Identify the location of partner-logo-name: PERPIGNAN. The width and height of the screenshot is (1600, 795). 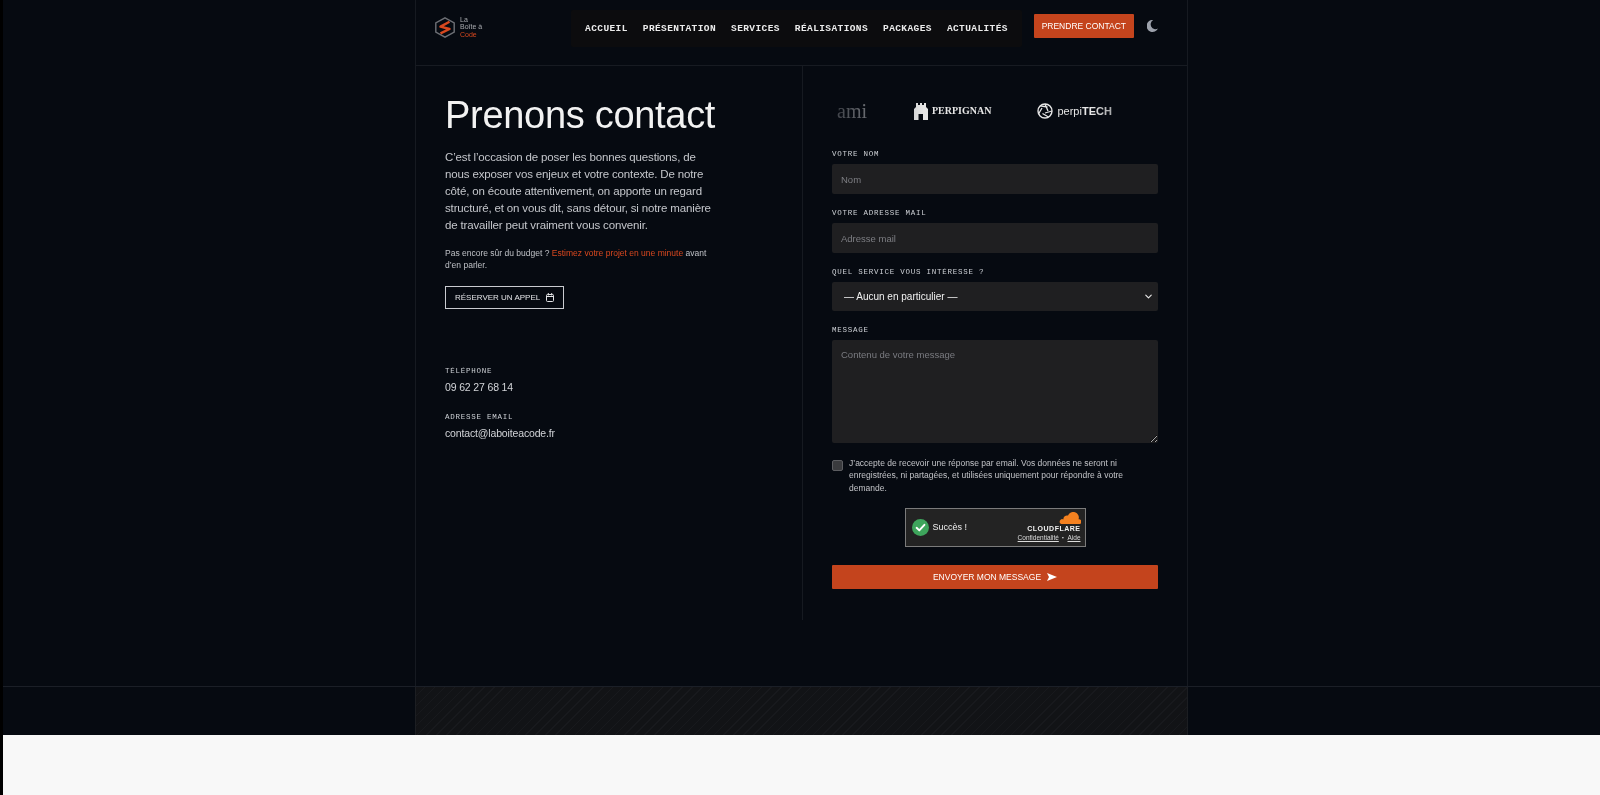
(962, 111).